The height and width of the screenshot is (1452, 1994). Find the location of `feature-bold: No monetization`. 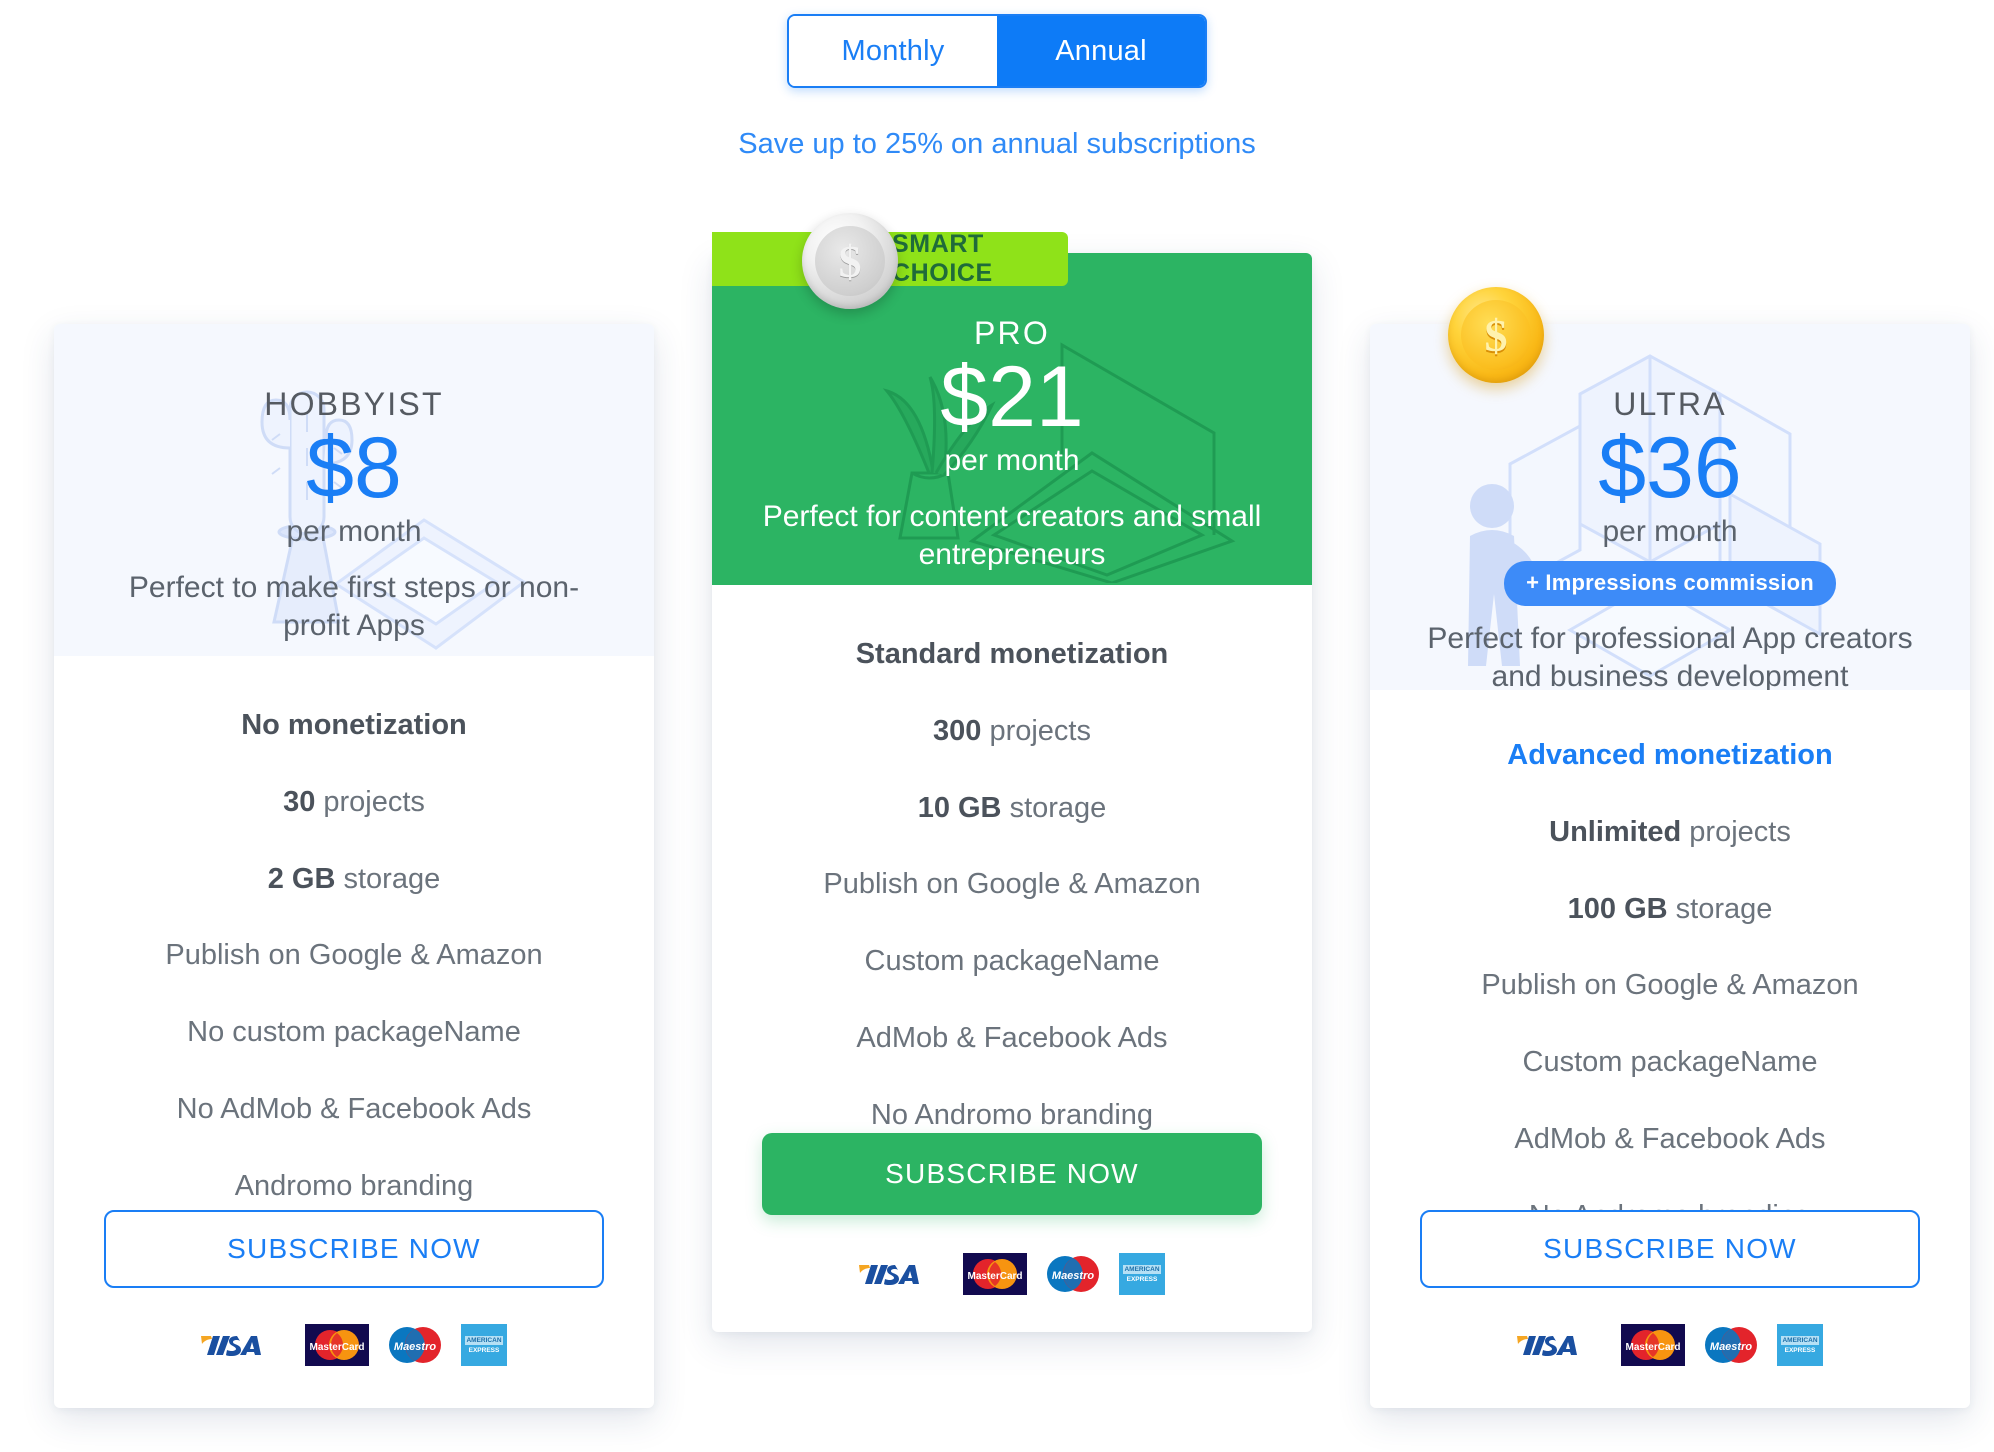

feature-bold: No monetization is located at coordinates (354, 725).